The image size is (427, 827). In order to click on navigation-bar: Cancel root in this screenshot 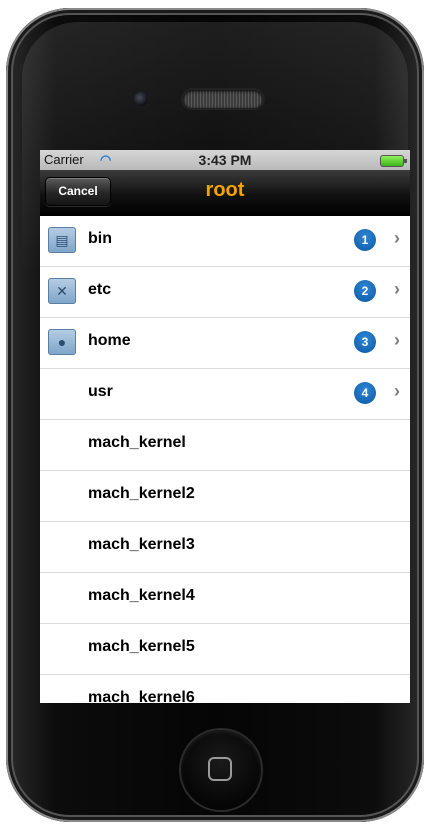, I will do `click(225, 193)`.